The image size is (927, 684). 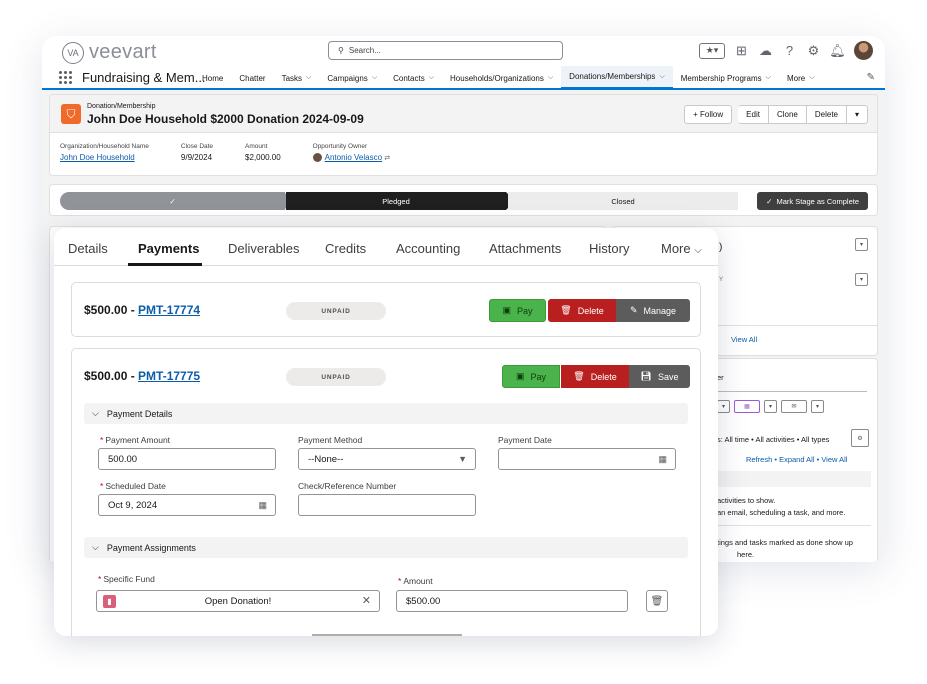 What do you see at coordinates (386, 547) in the screenshot?
I see `payment-assignments-section-header: ⌵ Payment Assignments` at bounding box center [386, 547].